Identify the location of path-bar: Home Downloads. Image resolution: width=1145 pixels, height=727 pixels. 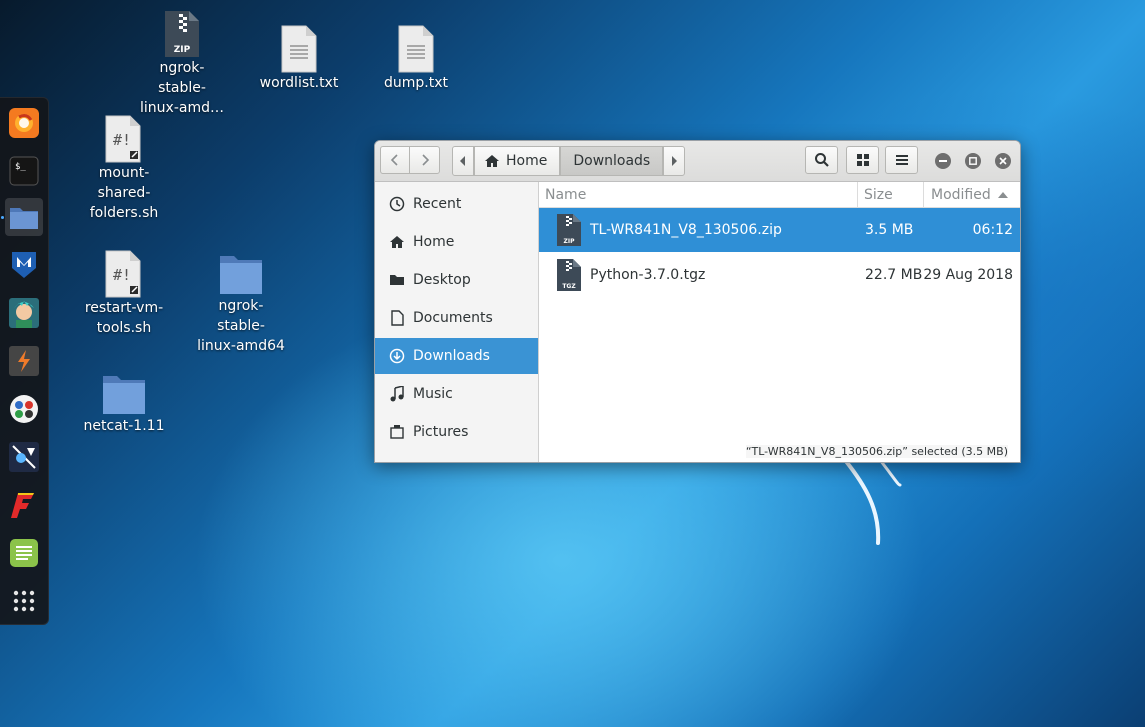
(569, 161).